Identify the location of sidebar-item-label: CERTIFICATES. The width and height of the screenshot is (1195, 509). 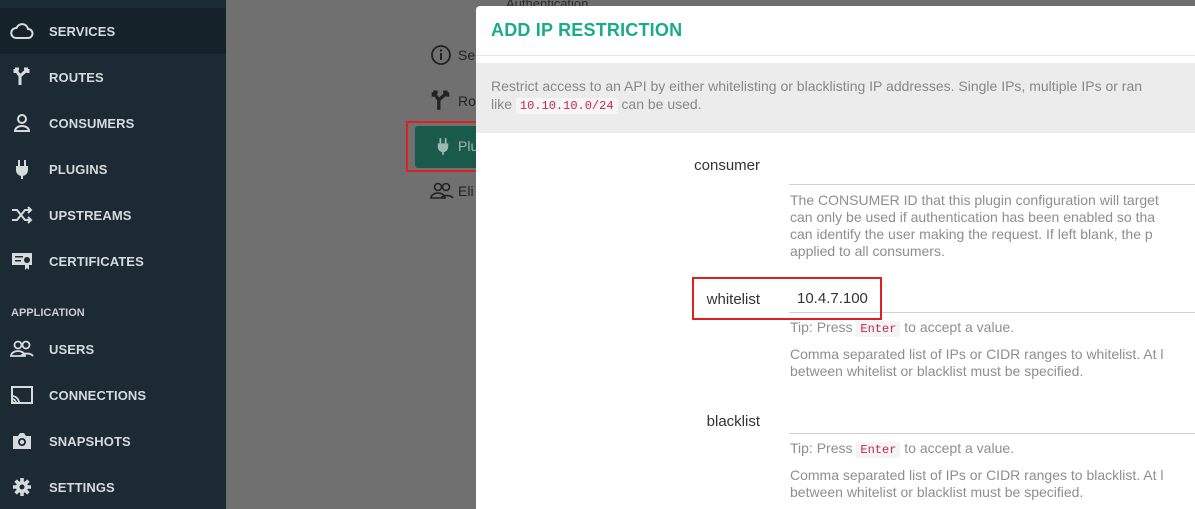
(96, 261).